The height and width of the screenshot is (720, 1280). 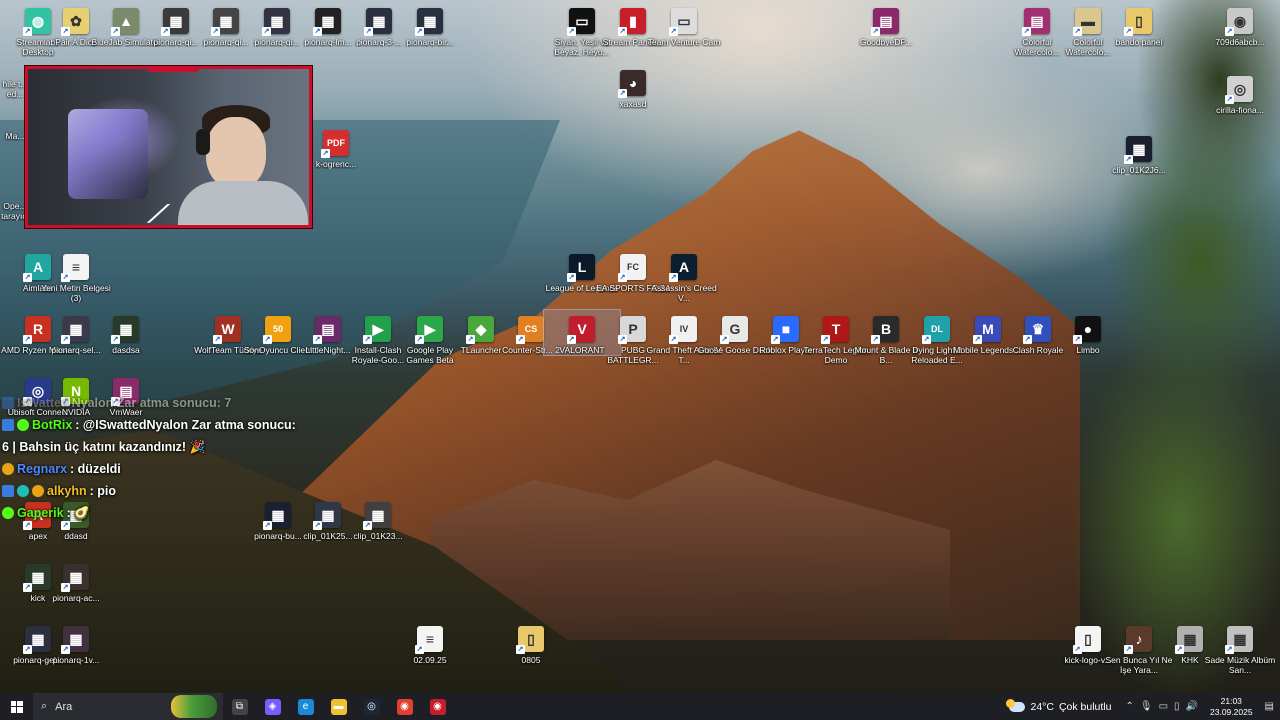 I want to click on chat-username: IsWatted, so click(x=43, y=403).